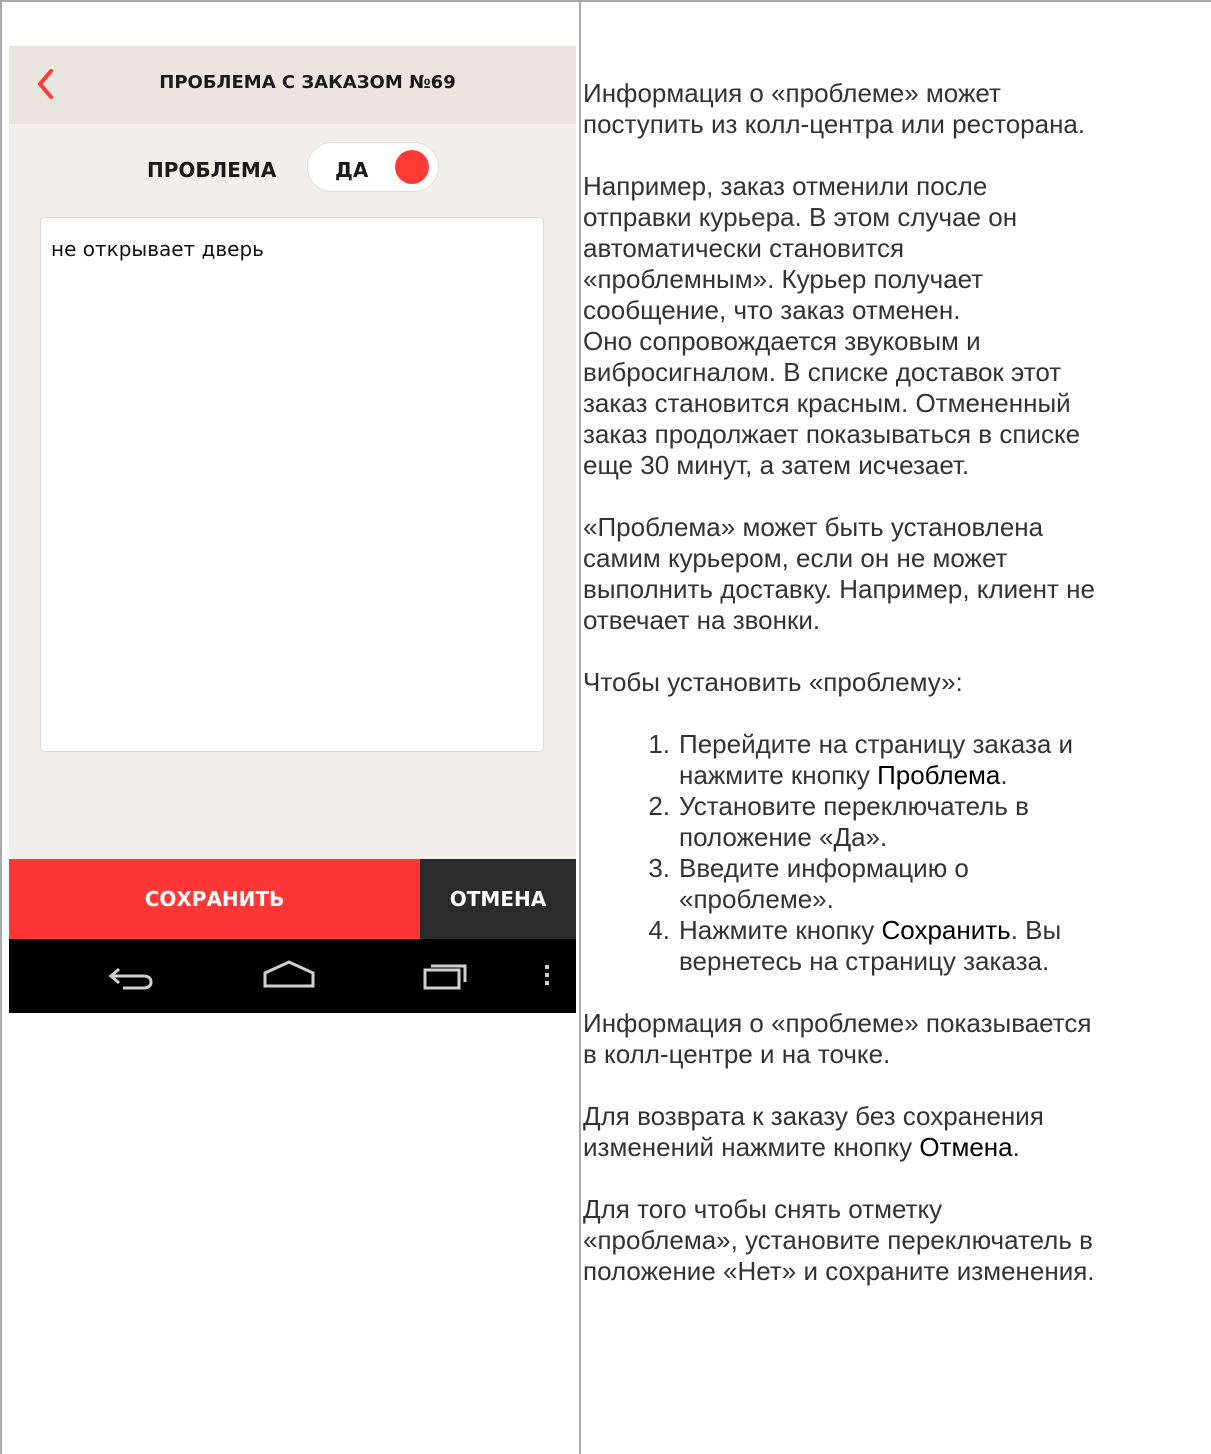 The image size is (1211, 1454). Describe the element at coordinates (659, 868) in the screenshot. I see `step-number: 3.` at that location.